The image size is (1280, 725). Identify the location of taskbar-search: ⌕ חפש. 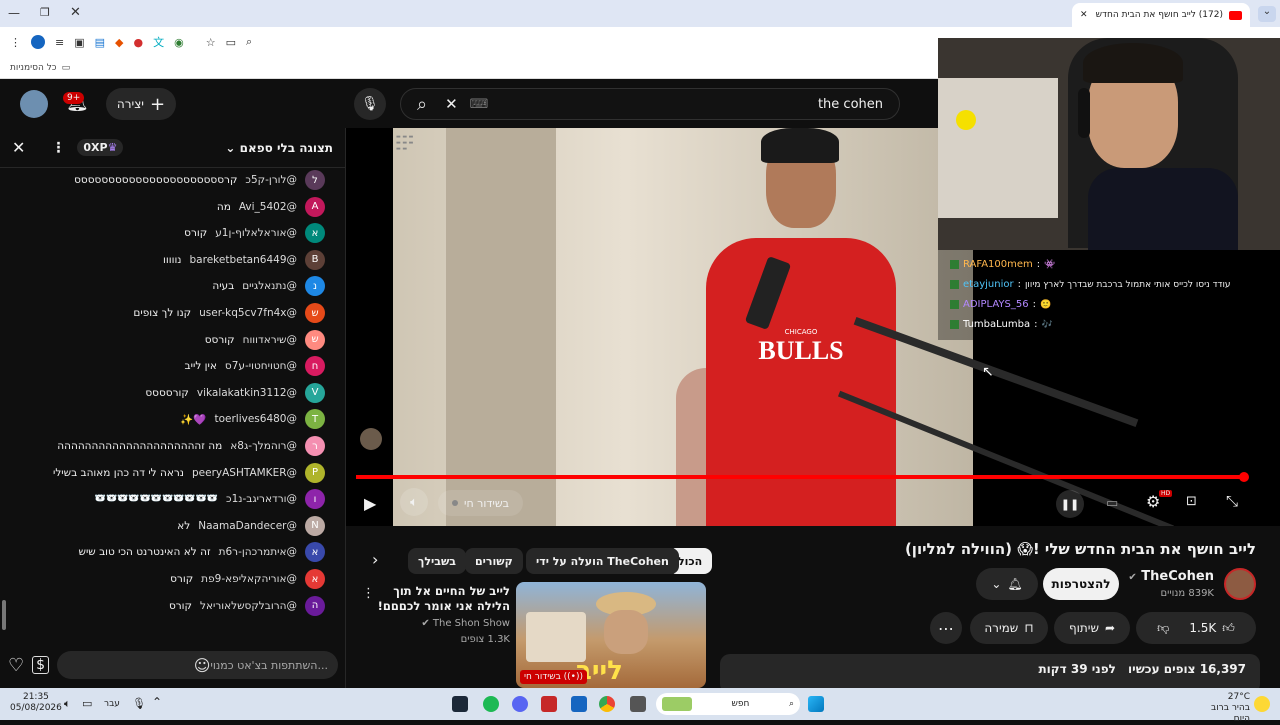
(728, 704).